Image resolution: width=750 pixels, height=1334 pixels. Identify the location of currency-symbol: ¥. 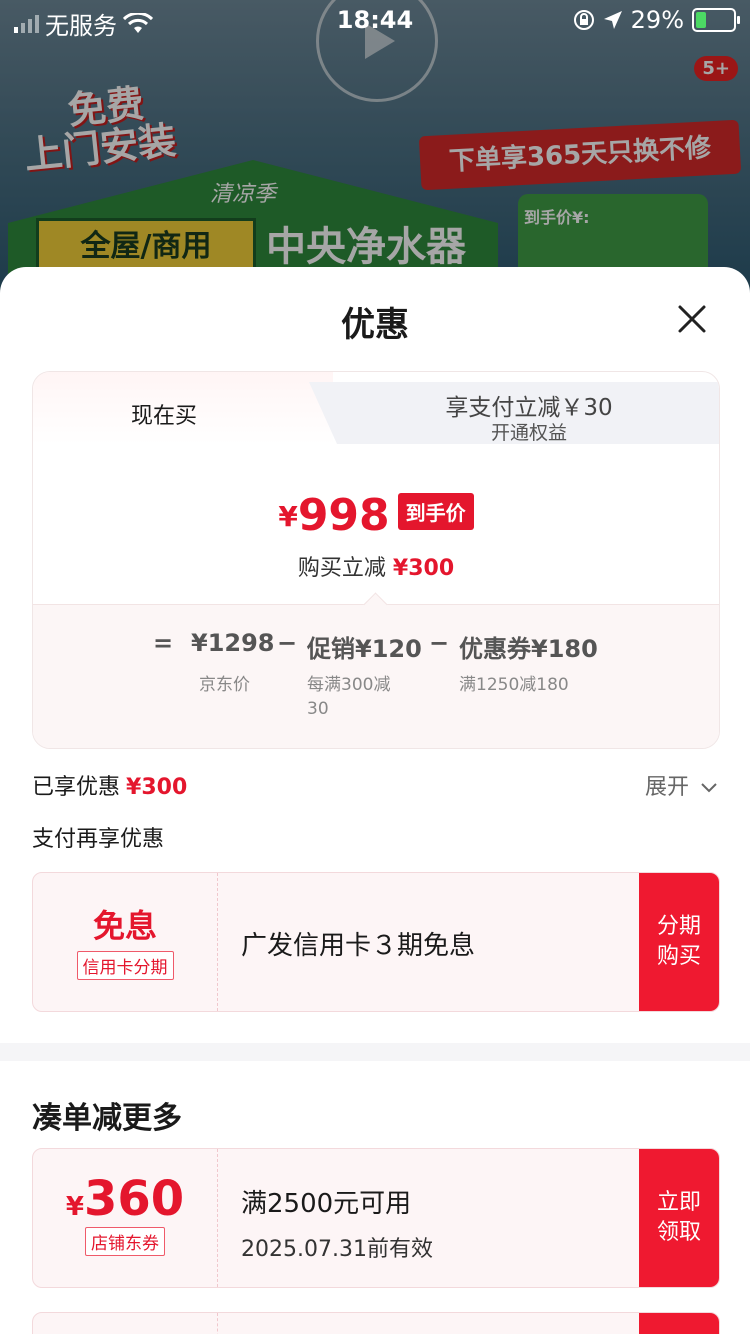
(288, 516).